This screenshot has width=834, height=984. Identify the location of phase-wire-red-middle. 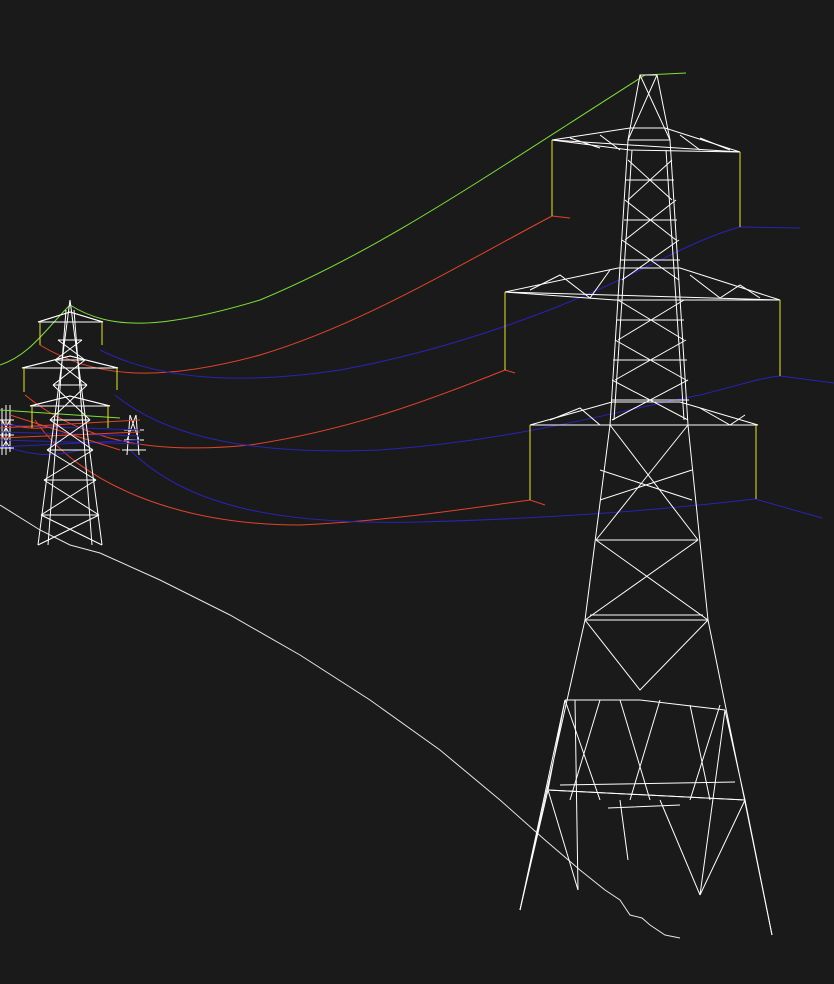
(270, 409).